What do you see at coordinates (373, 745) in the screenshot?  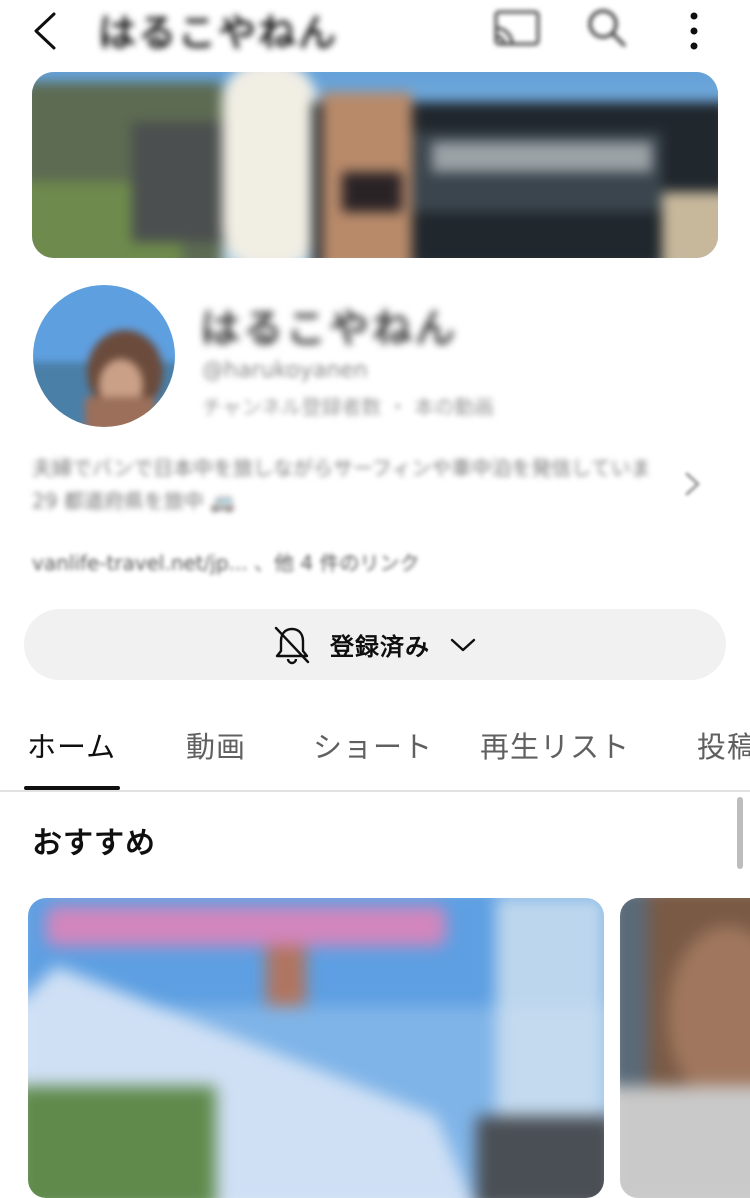 I see `tab-shorts: ショート` at bounding box center [373, 745].